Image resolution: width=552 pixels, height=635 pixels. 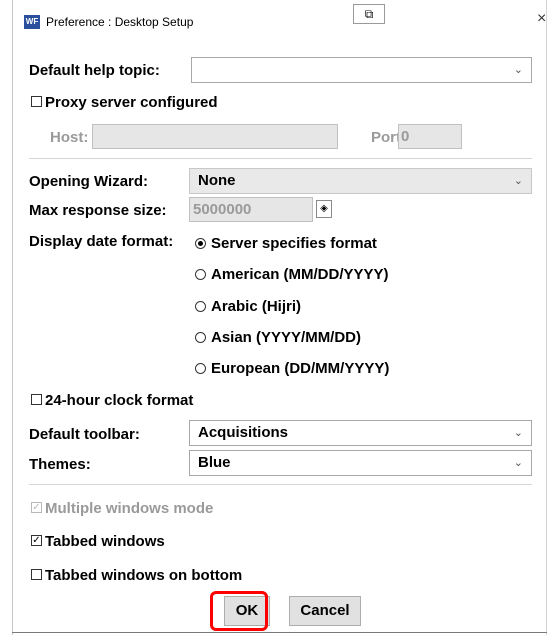 What do you see at coordinates (105, 541) in the screenshot?
I see `tabbed-windows-label: Tabbed windows` at bounding box center [105, 541].